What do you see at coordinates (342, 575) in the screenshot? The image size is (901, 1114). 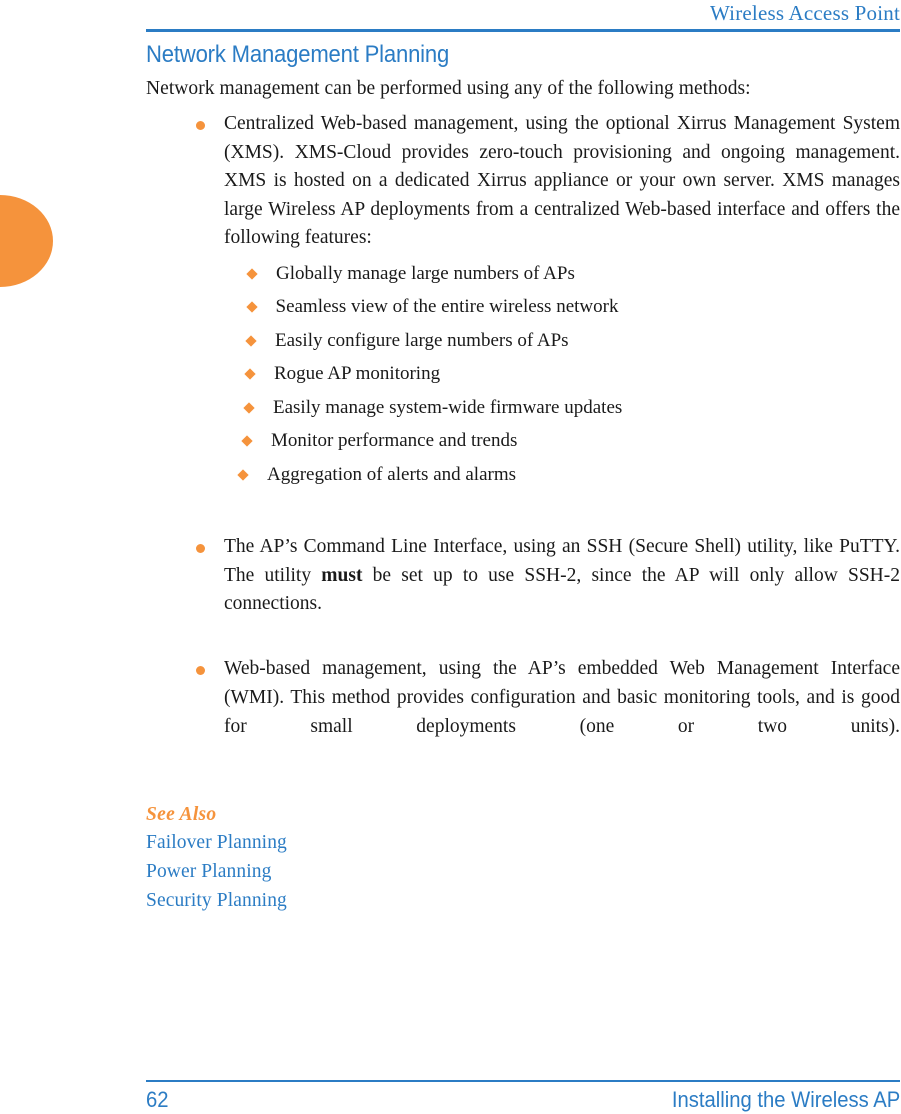 I see `bullet-emphasis: must` at bounding box center [342, 575].